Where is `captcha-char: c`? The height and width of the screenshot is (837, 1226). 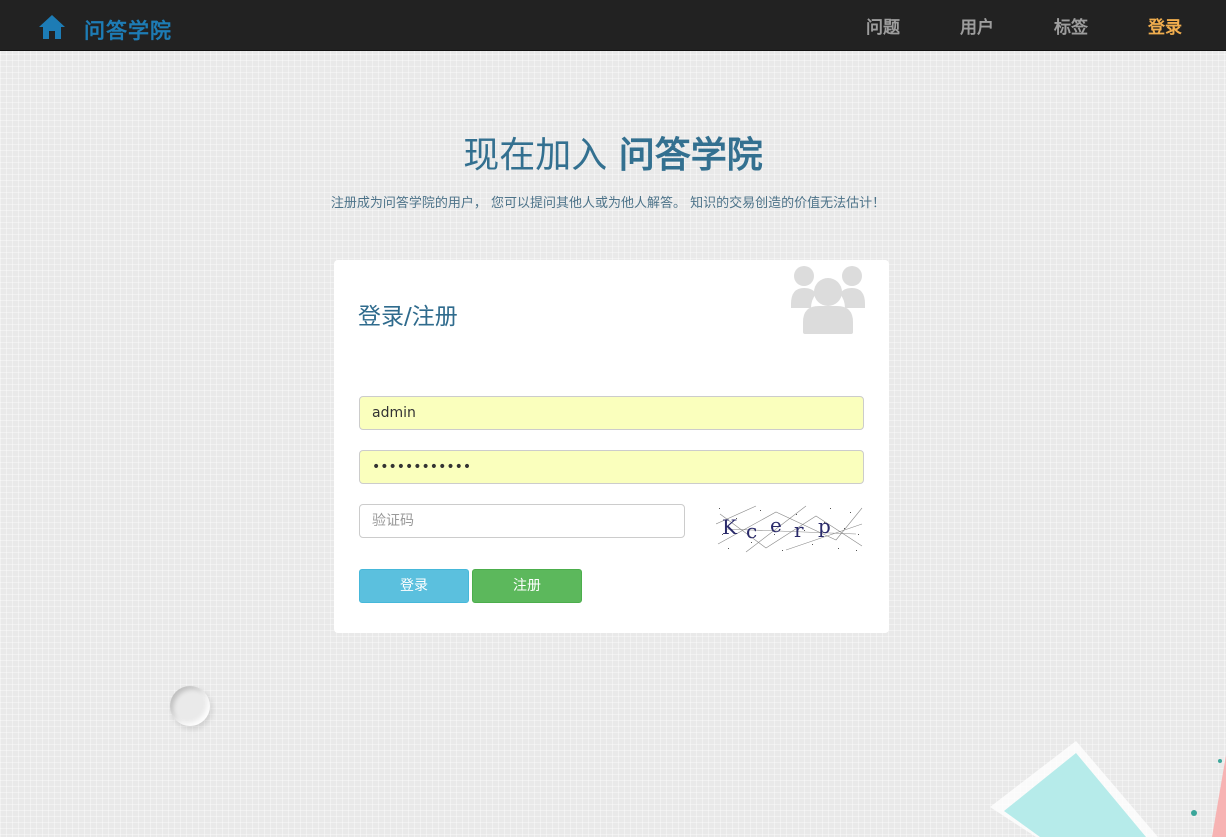 captcha-char: c is located at coordinates (751, 531).